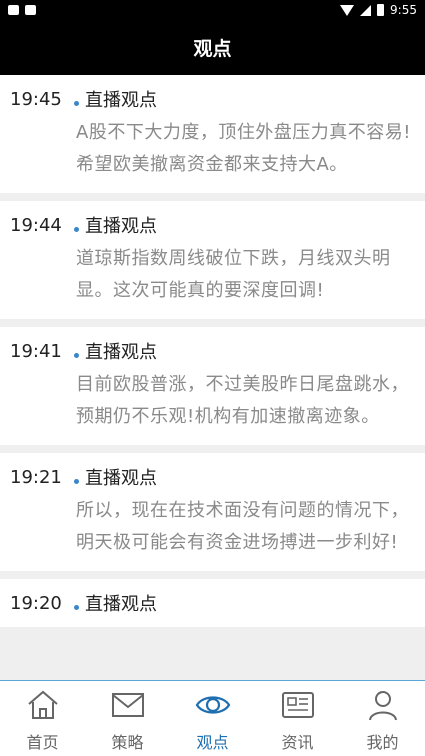 The height and width of the screenshot is (756, 425). I want to click on tab-viewpoint: 观点, so click(212, 718).